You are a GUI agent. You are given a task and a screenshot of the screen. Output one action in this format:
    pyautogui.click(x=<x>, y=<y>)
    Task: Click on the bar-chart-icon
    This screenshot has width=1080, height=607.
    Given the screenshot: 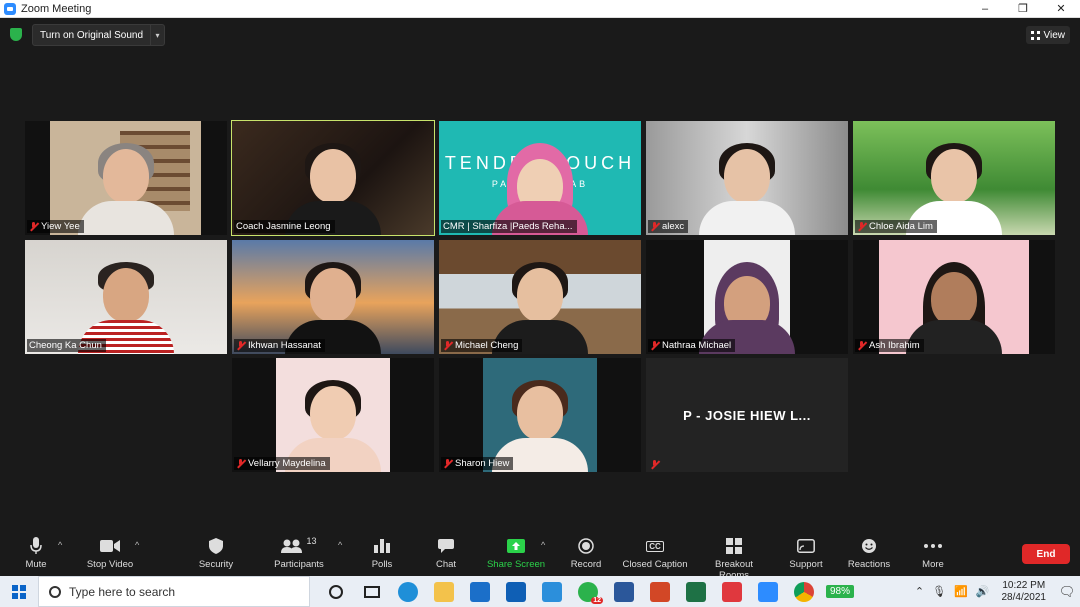 What is the action you would take?
    pyautogui.click(x=382, y=546)
    